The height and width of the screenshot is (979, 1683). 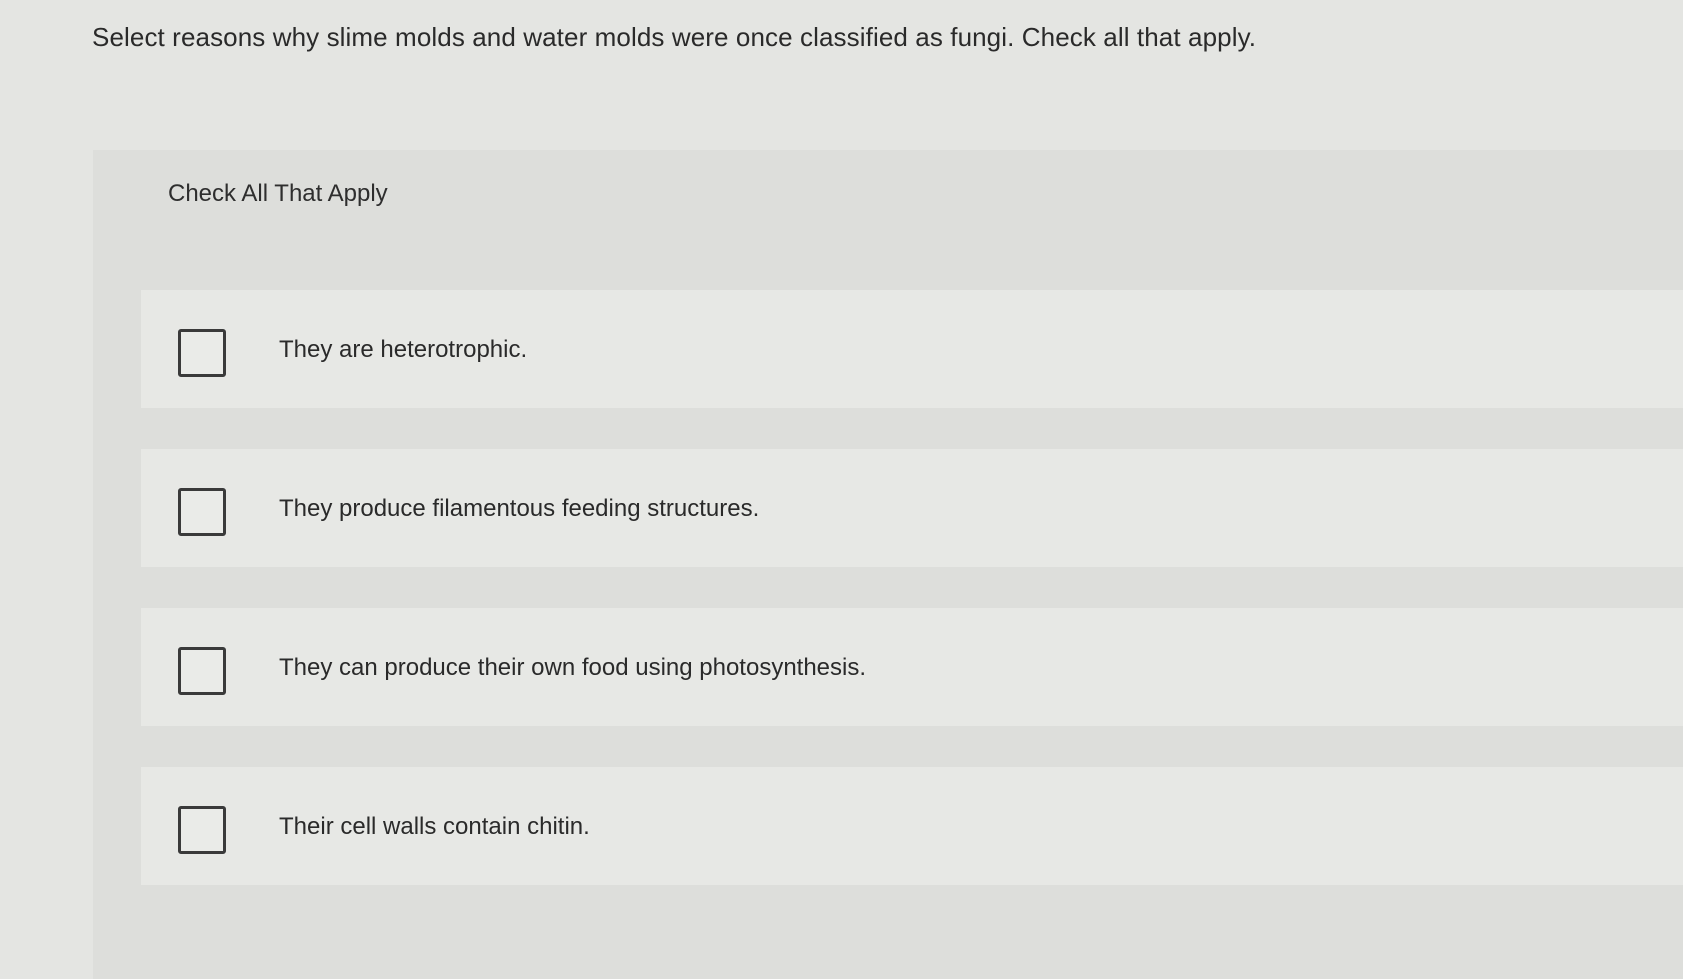 What do you see at coordinates (912, 826) in the screenshot?
I see `option-chitin: Their cell walls contain chitin.` at bounding box center [912, 826].